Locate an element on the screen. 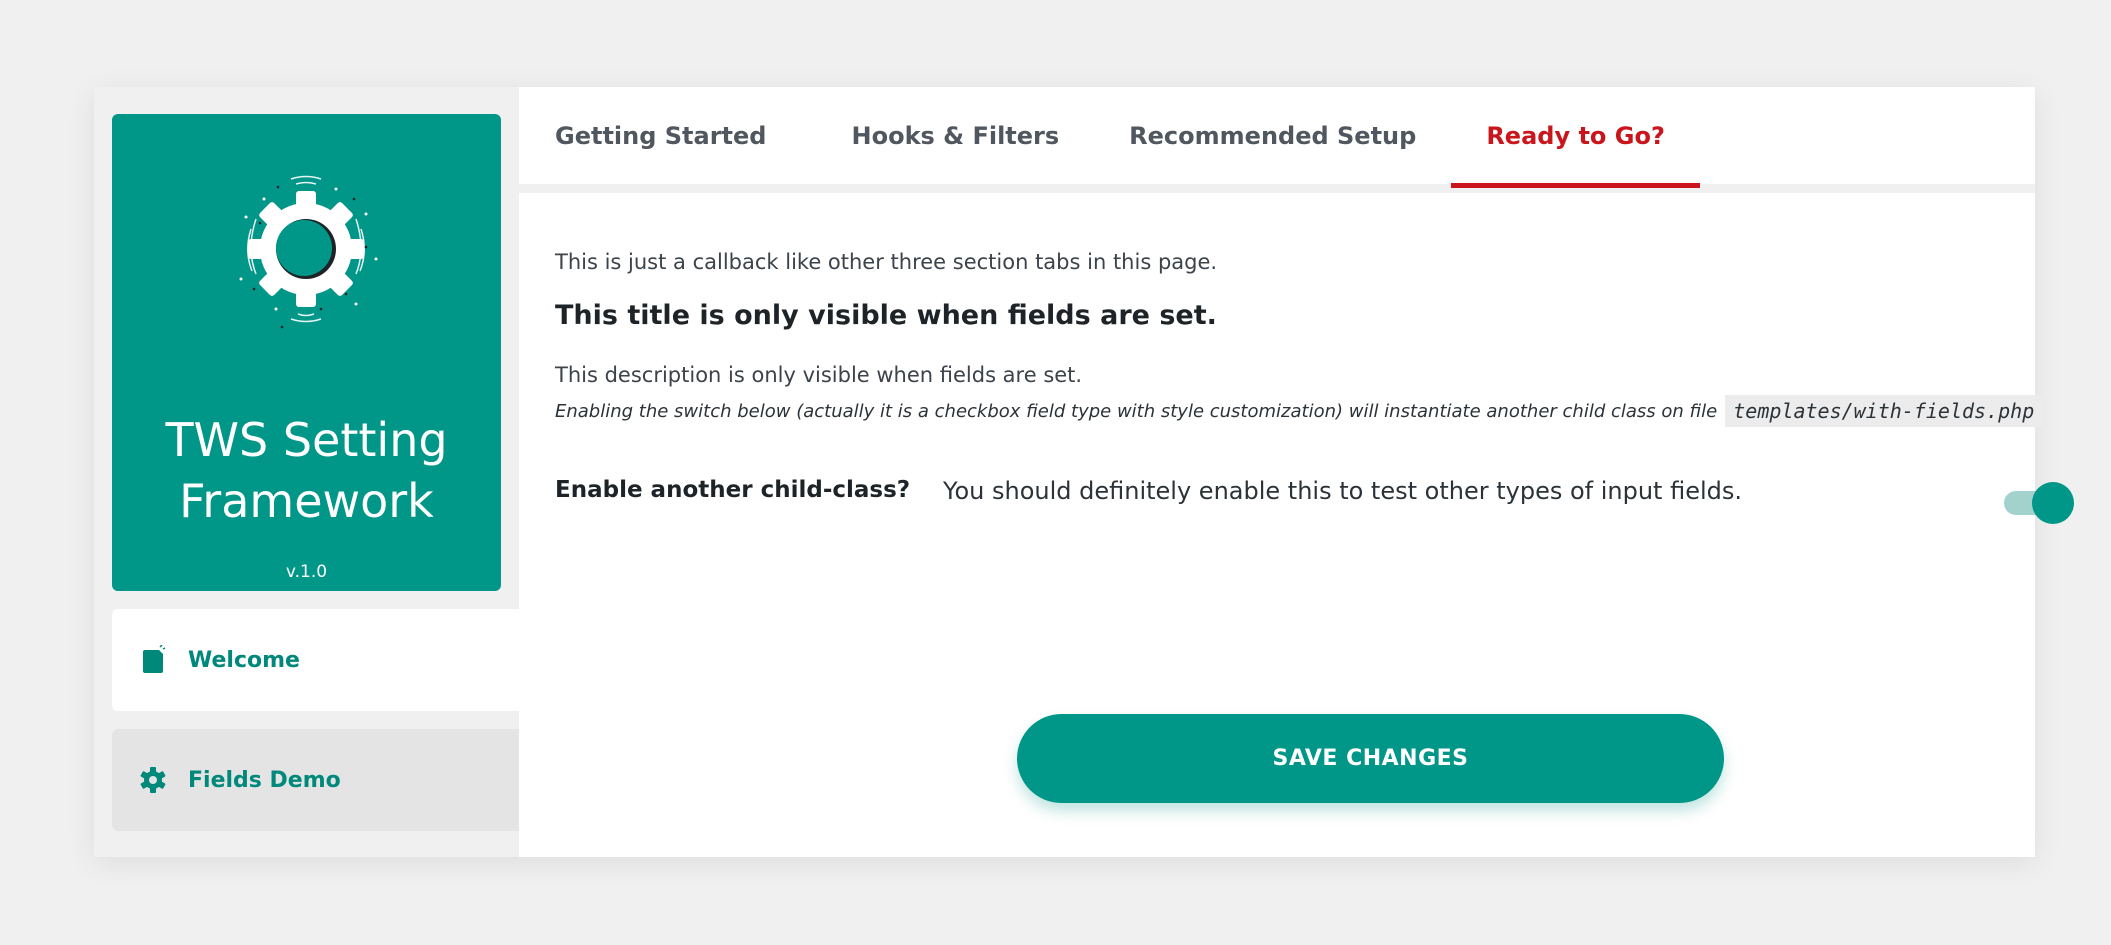  toggle-knob is located at coordinates (2053, 503).